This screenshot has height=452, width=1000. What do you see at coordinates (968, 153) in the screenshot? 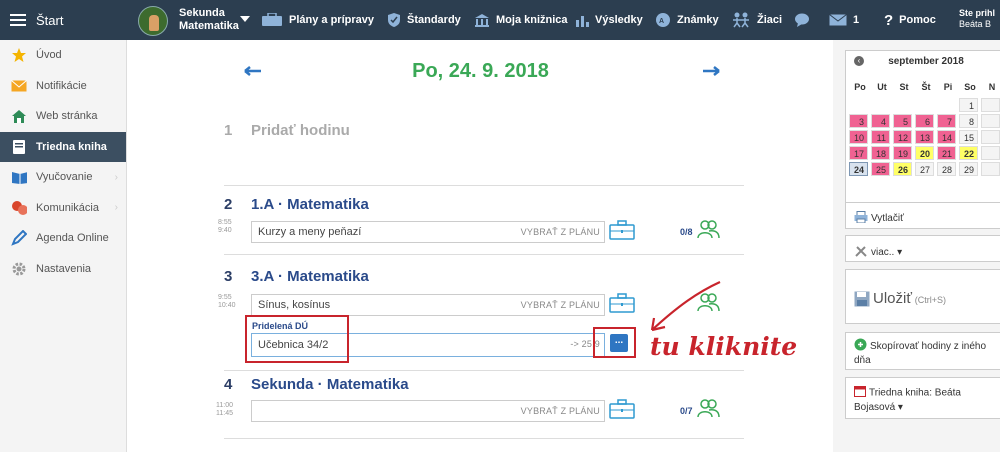
I see `calendar-day: 22` at bounding box center [968, 153].